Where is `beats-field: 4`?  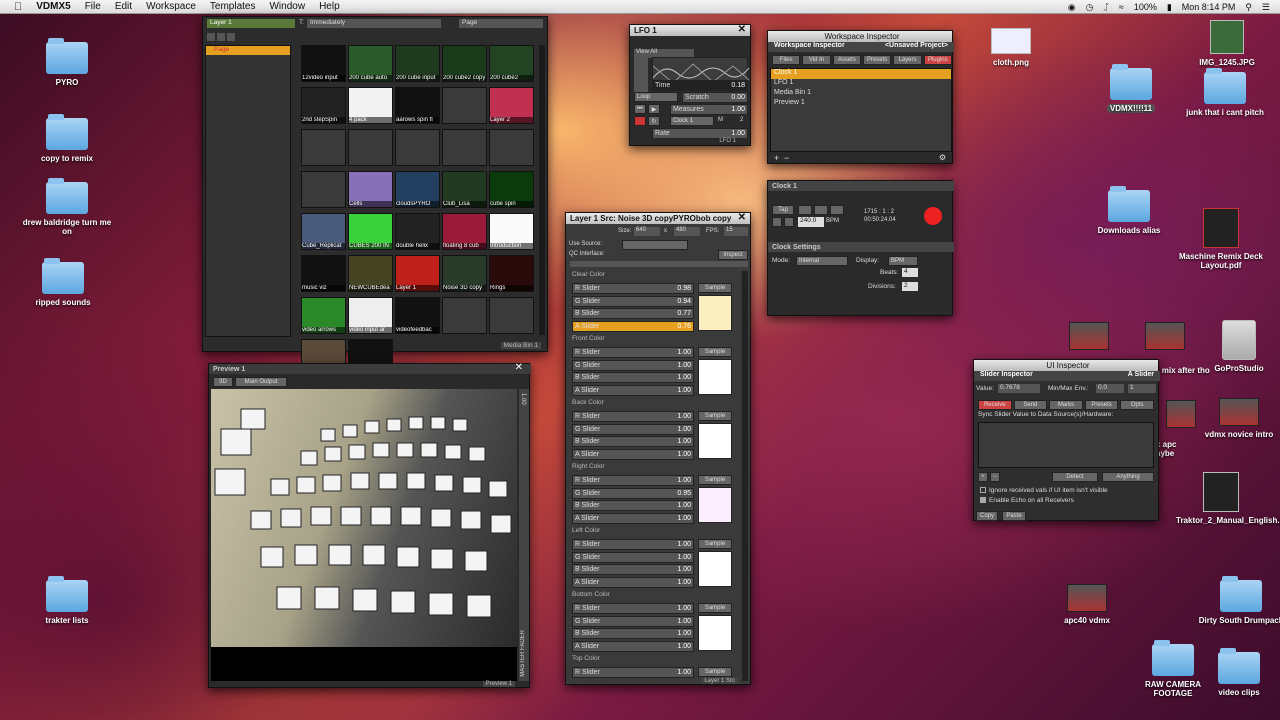 beats-field: 4 is located at coordinates (910, 272).